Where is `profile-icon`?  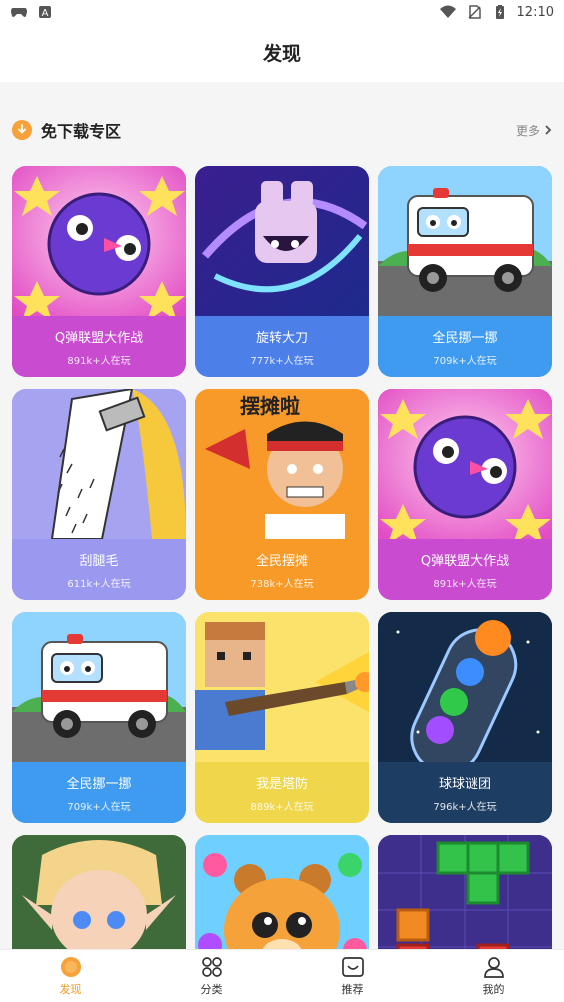
profile-icon is located at coordinates (493, 967).